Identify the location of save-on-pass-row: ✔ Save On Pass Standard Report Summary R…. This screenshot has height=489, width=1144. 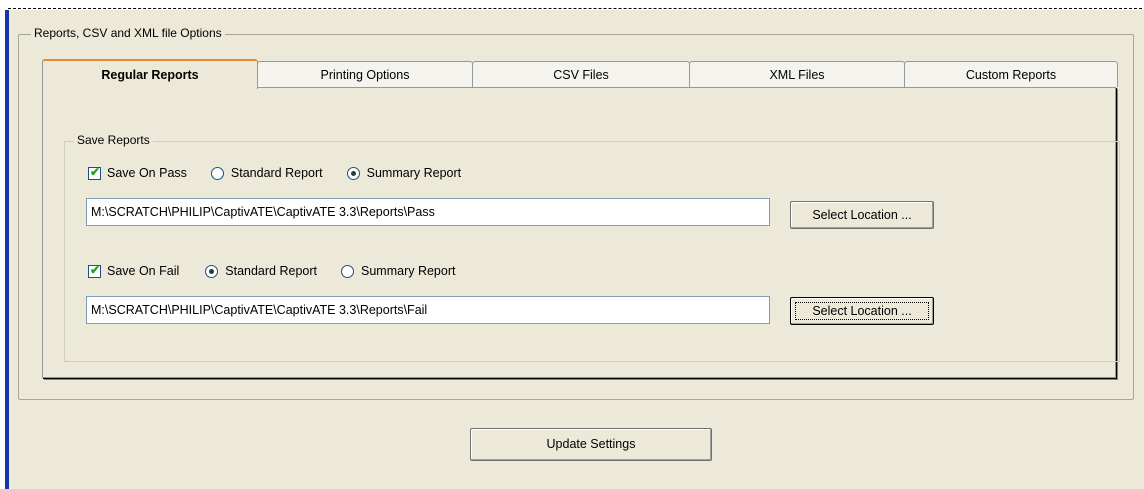
(275, 172).